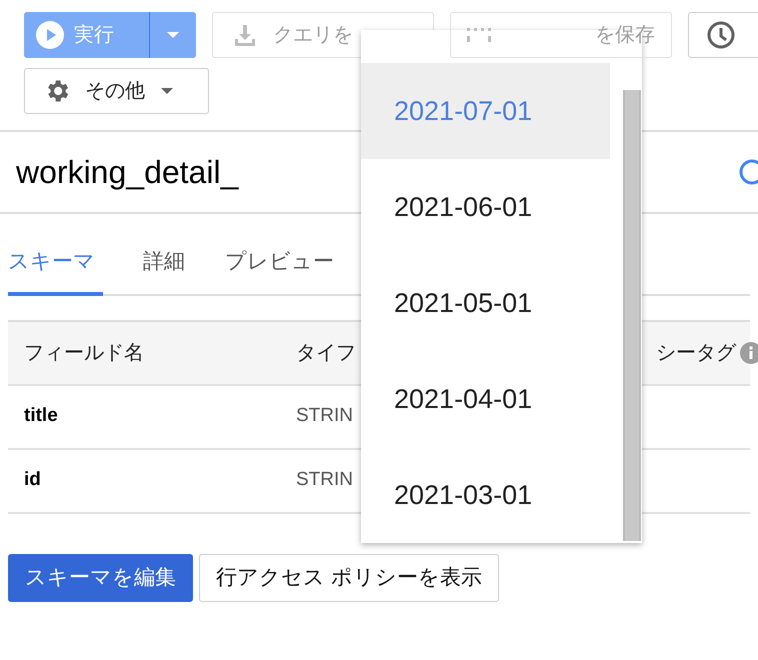  I want to click on run-label: 実行, so click(94, 35).